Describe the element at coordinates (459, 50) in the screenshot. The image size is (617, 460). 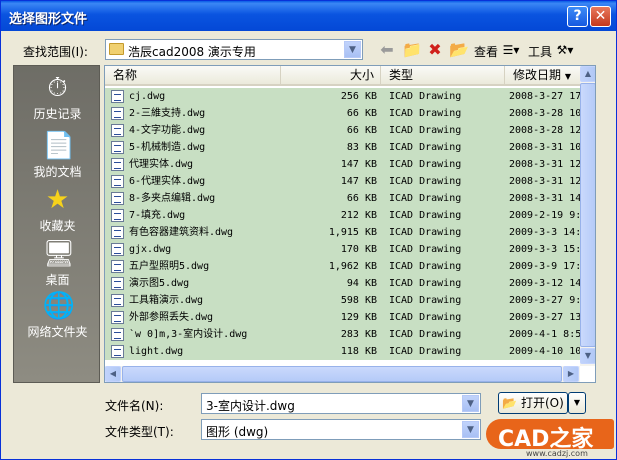
I see `new-folder-icon: 📂` at that location.